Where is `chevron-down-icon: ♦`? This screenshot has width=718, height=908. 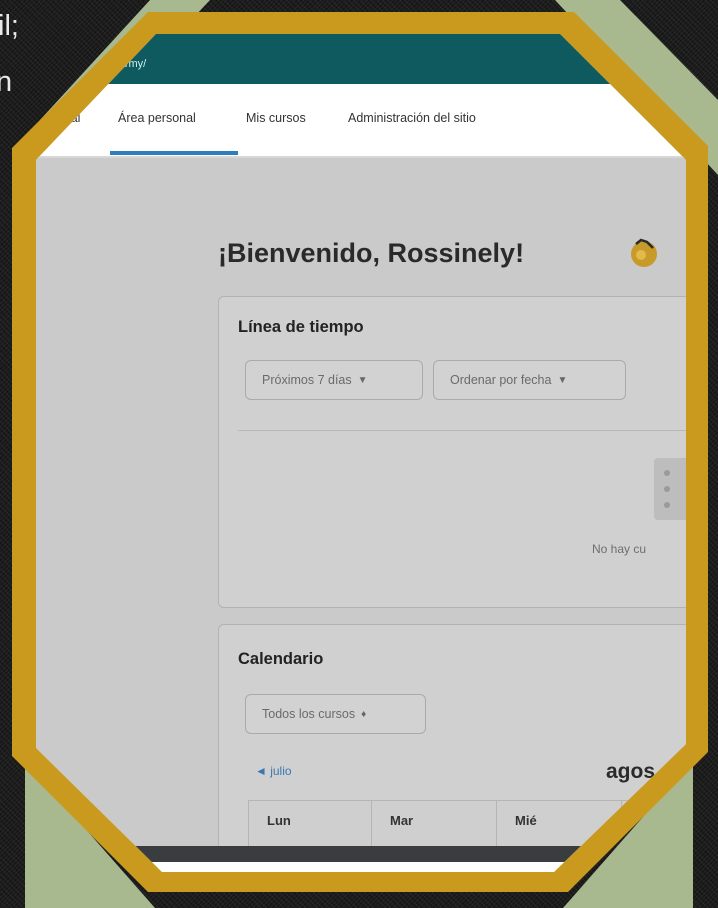 chevron-down-icon: ♦ is located at coordinates (364, 714).